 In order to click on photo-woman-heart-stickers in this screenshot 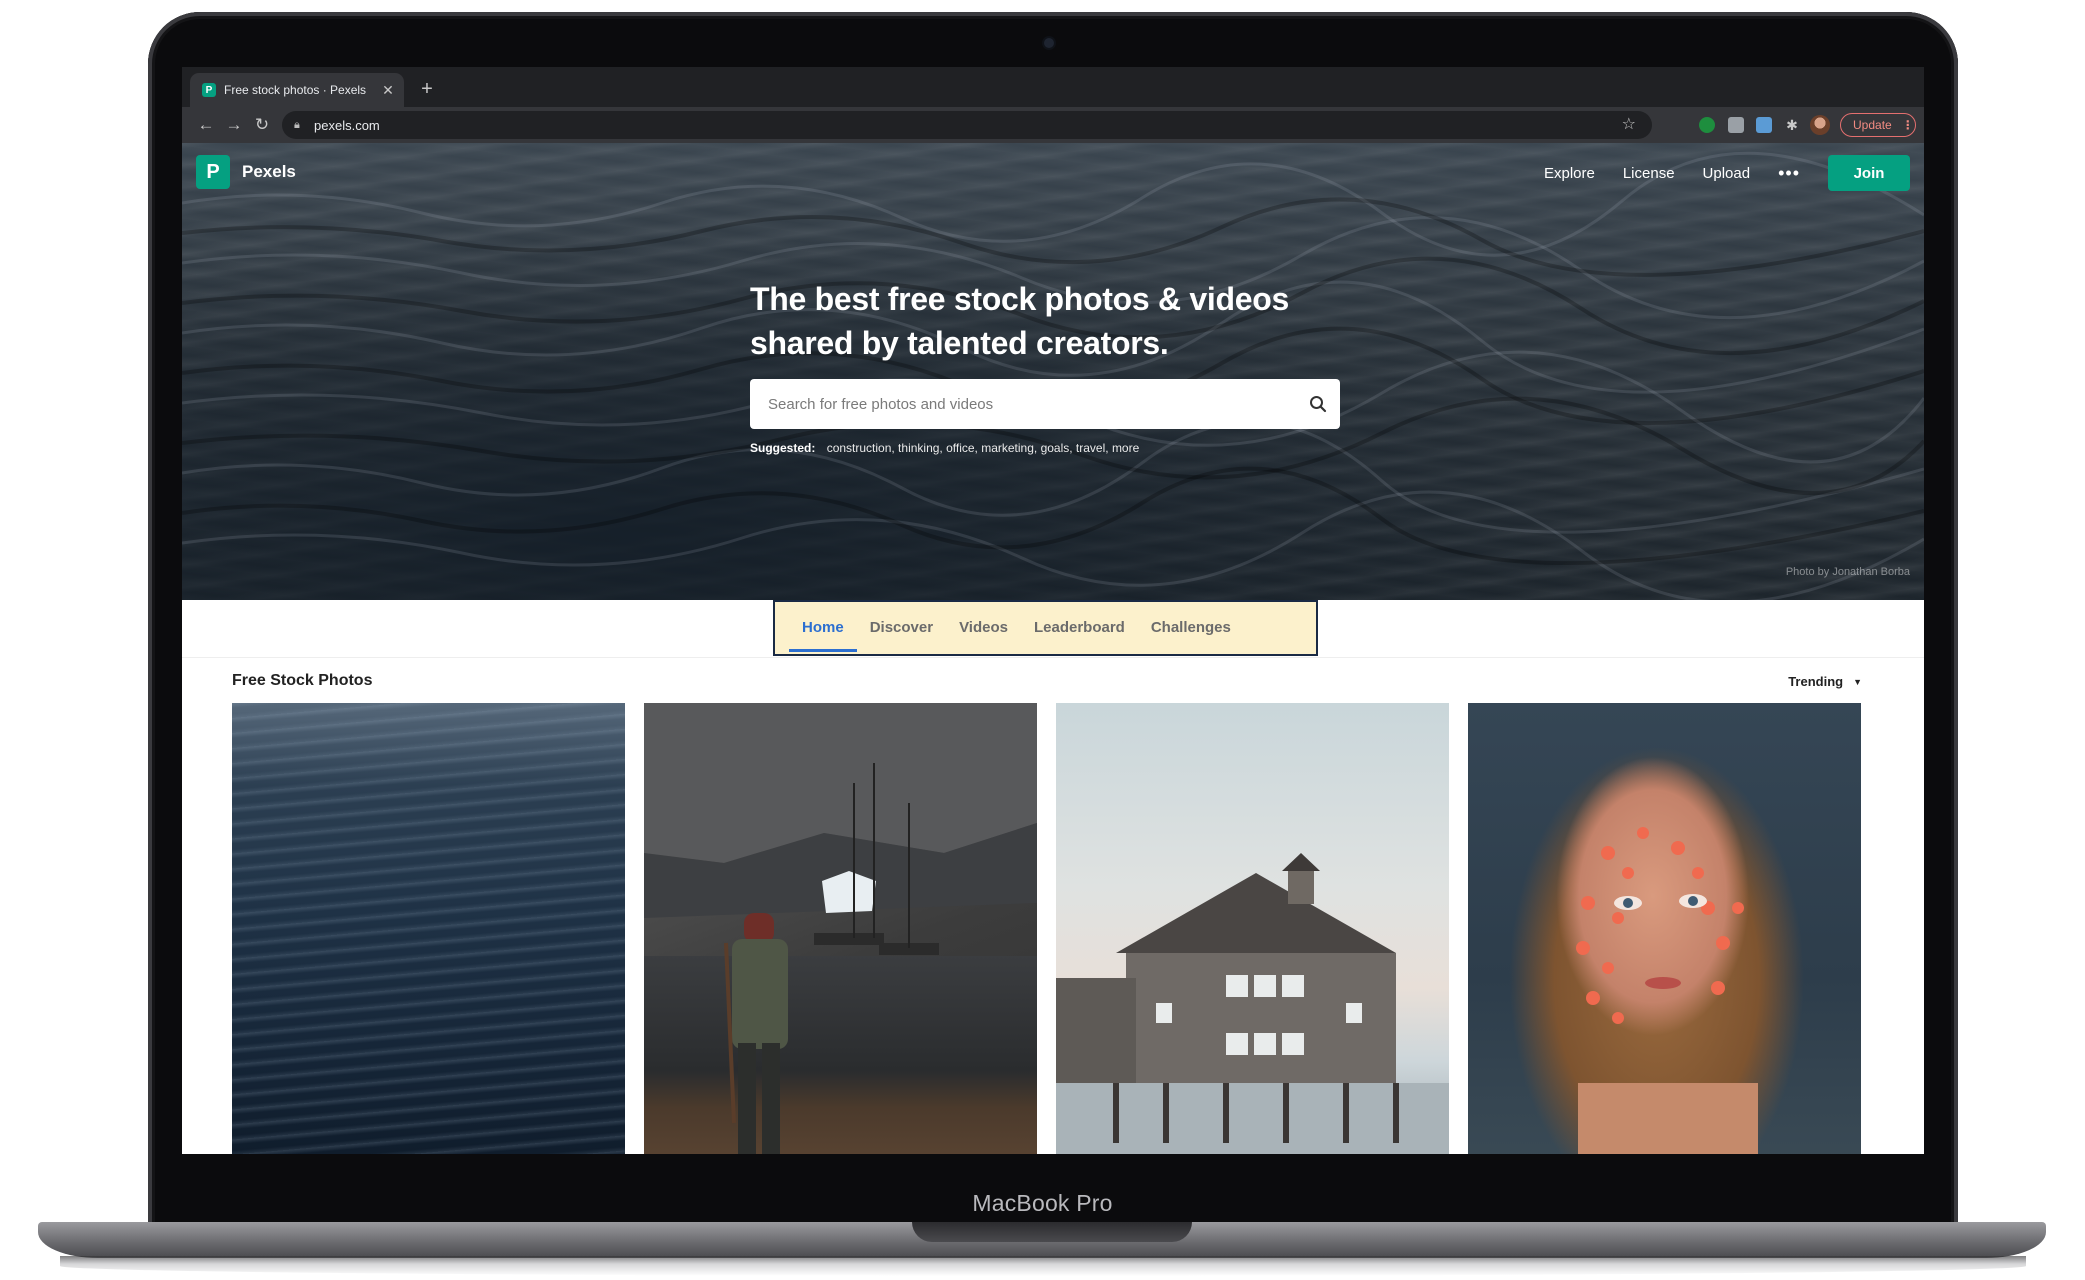, I will do `click(1664, 931)`.